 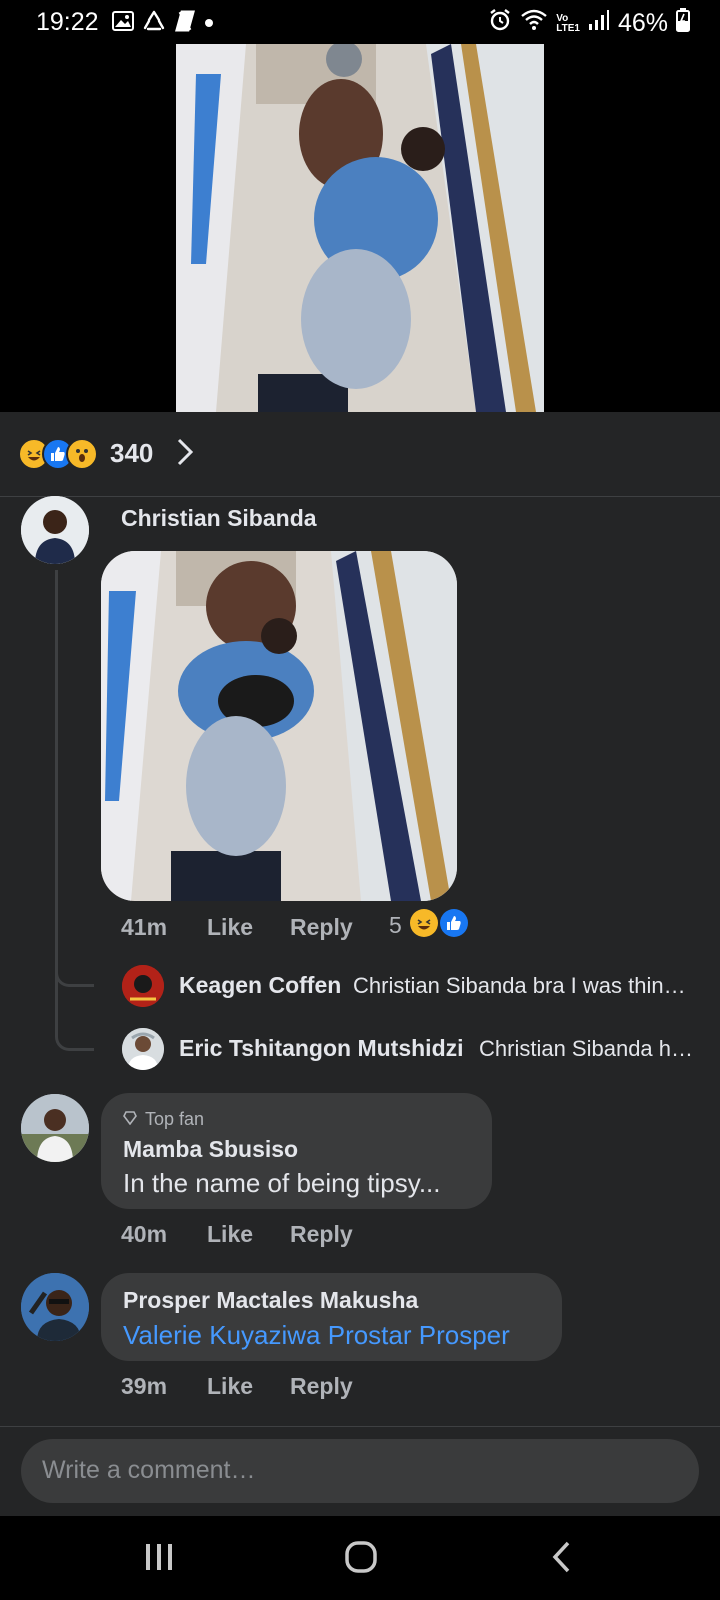 I want to click on comment-author: Prosper Mactales Makusha, so click(x=270, y=1300).